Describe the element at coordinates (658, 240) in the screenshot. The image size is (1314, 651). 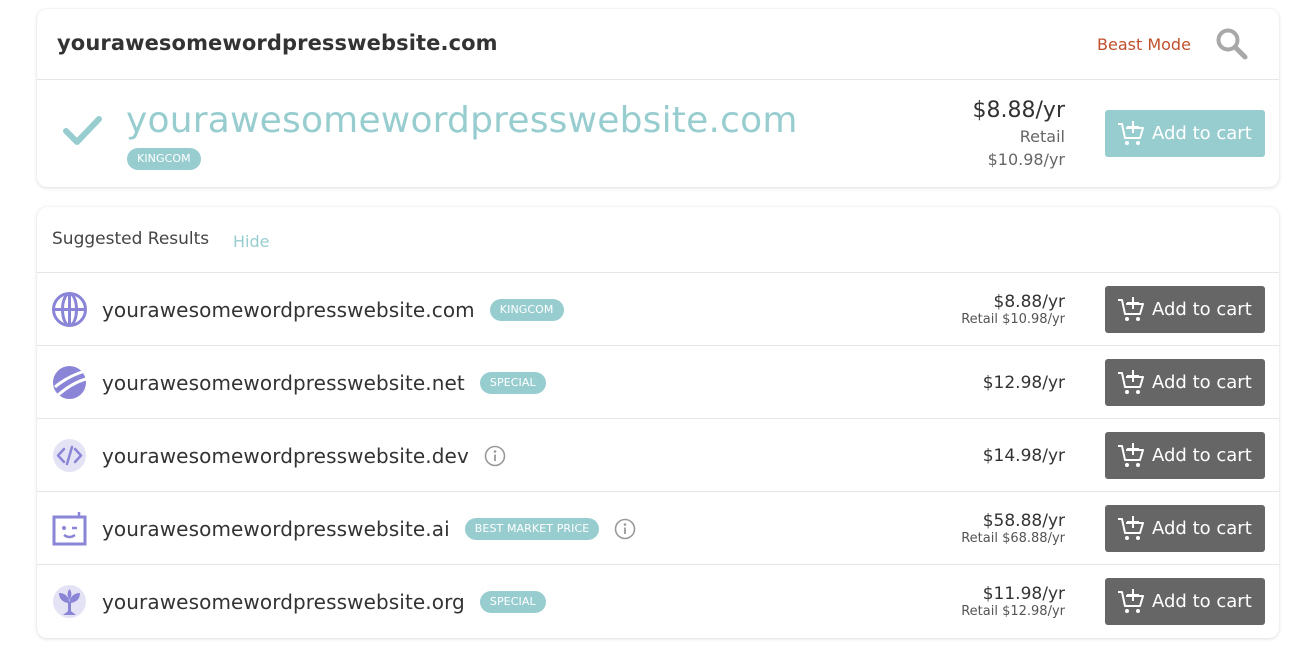
I see `suggested-header: Suggested Results Hide` at that location.